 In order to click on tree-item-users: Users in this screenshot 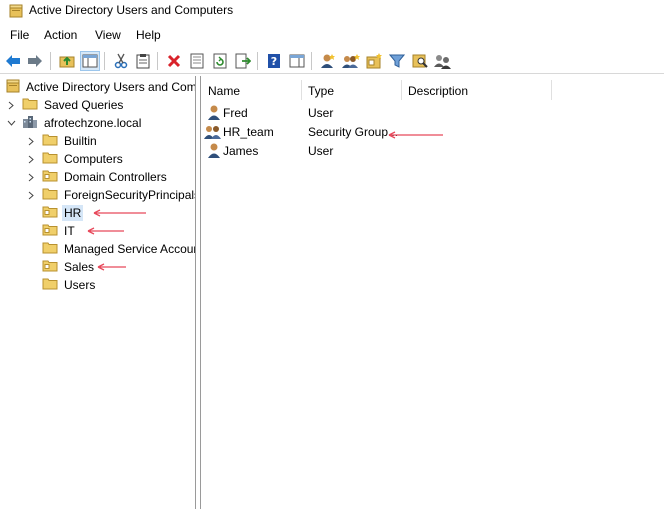, I will do `click(69, 285)`.